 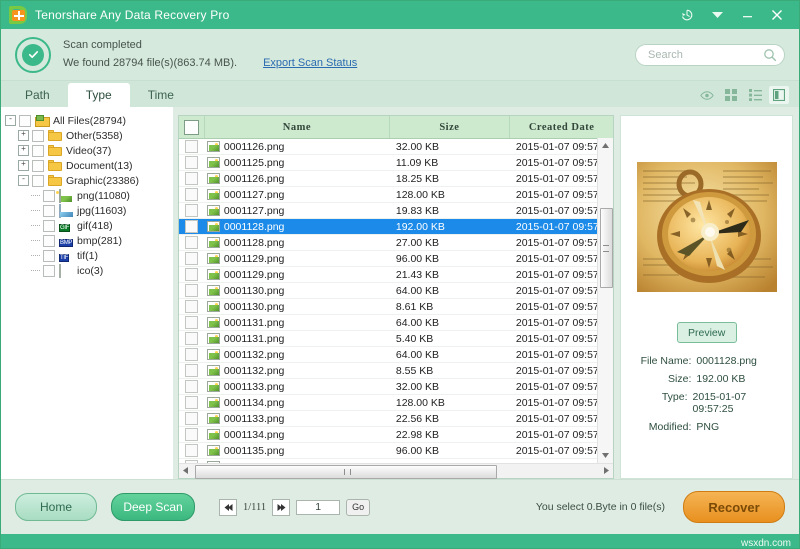 I want to click on page-number-input, so click(x=318, y=507).